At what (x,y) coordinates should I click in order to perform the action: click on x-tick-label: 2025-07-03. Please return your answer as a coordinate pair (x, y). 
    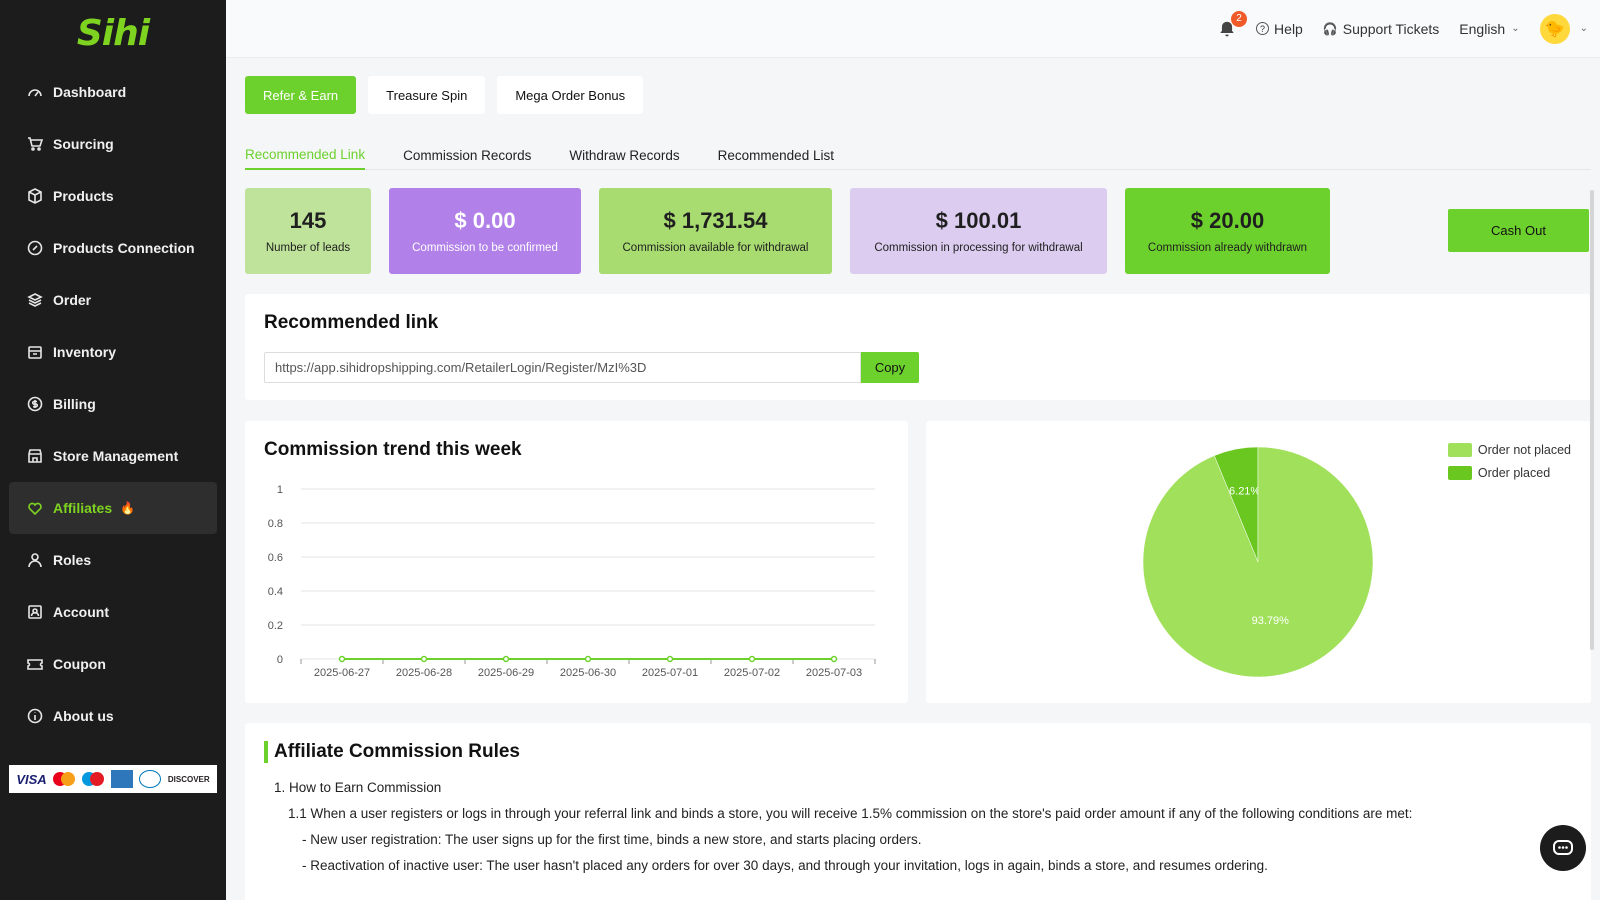
    Looking at the image, I should click on (834, 673).